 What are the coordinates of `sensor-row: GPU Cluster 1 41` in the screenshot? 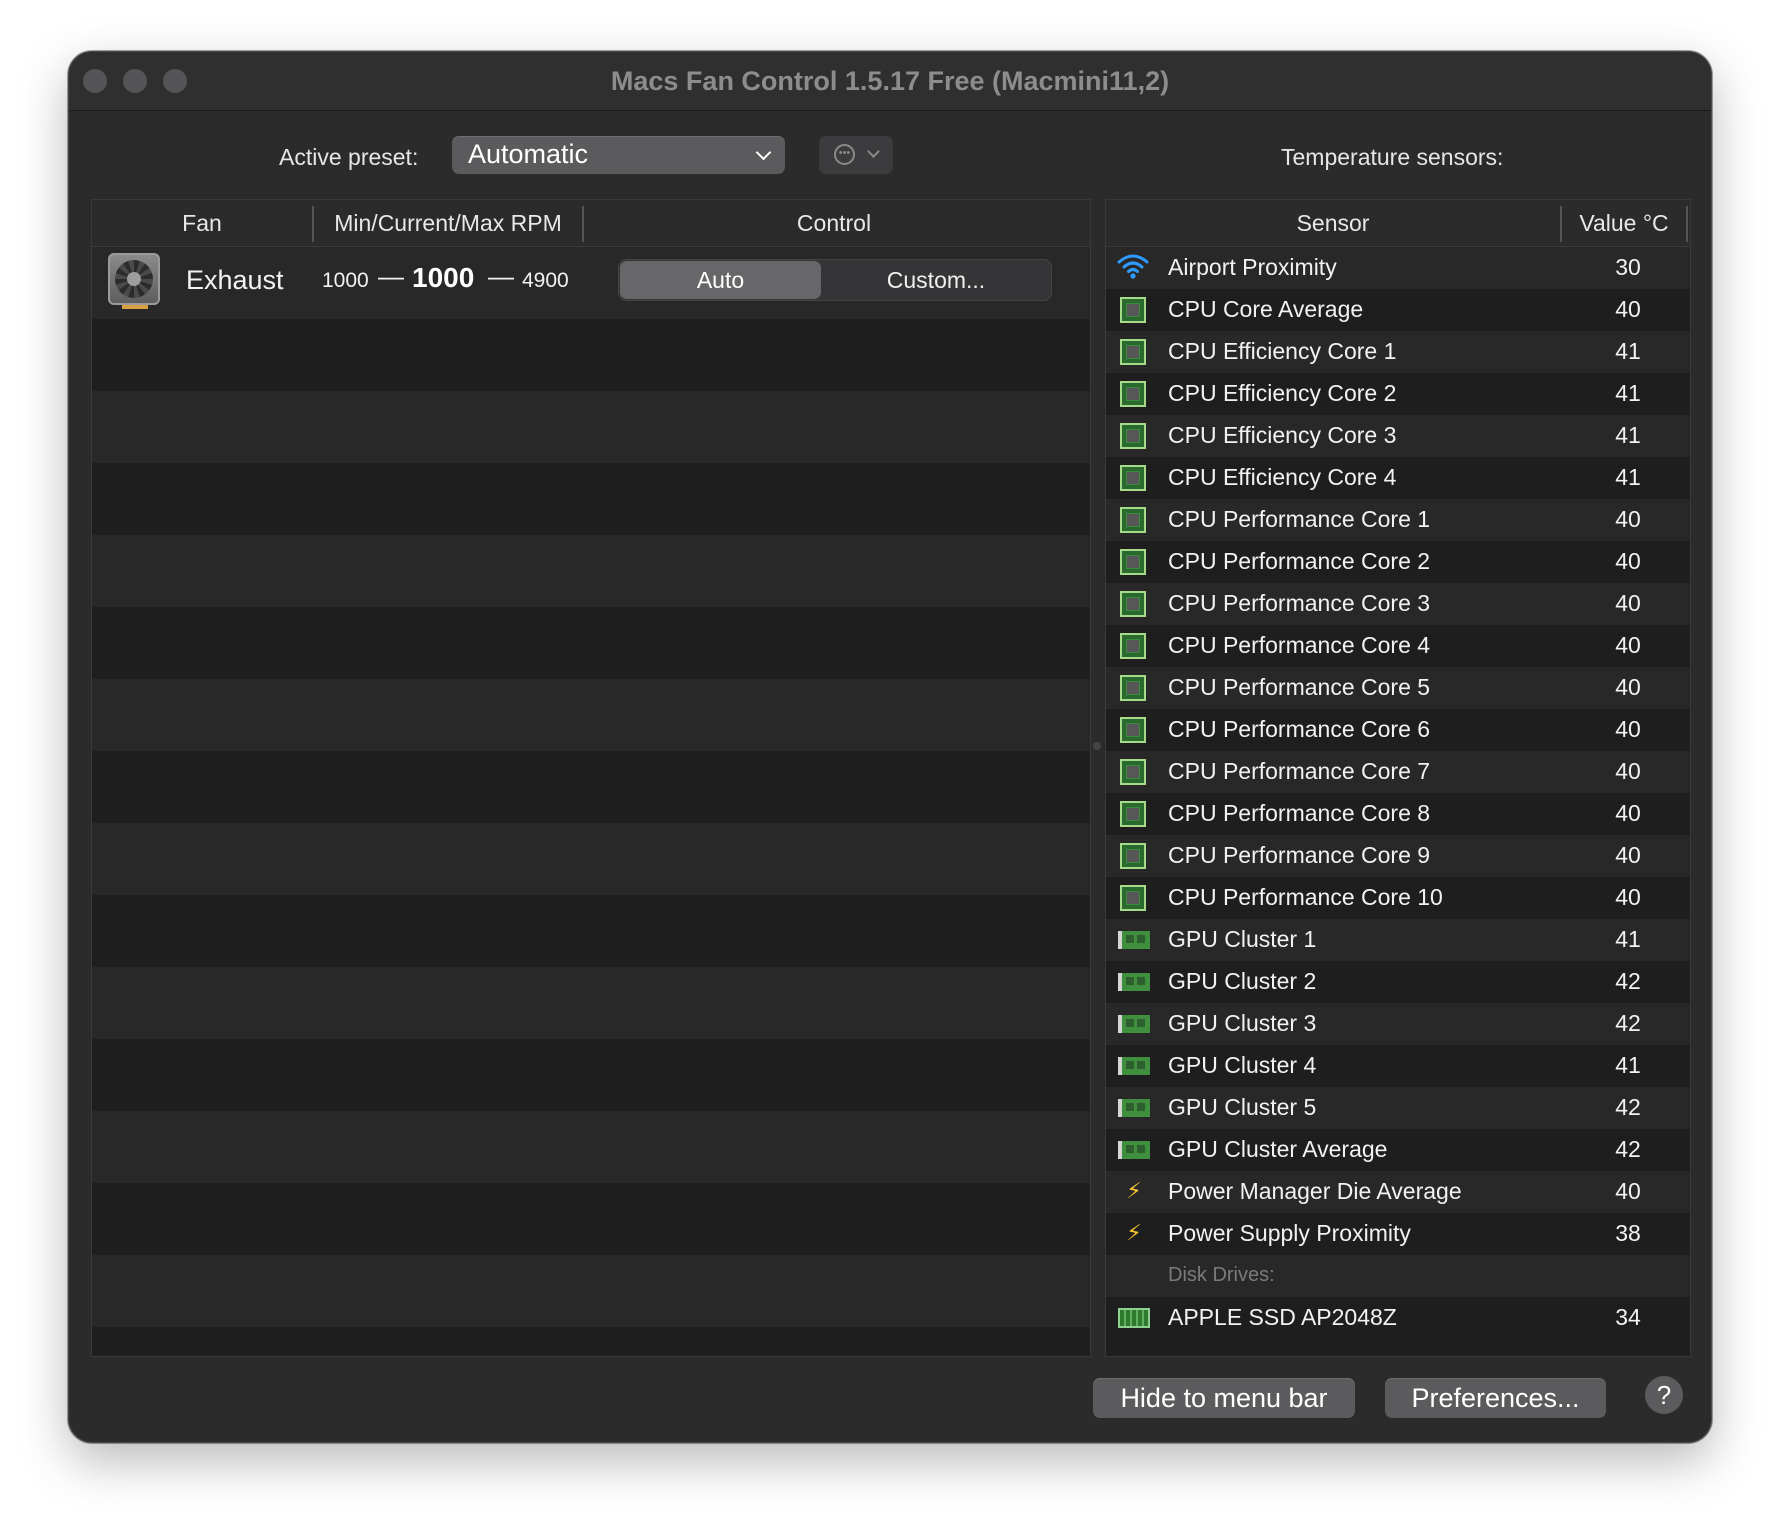 It's located at (1398, 940).